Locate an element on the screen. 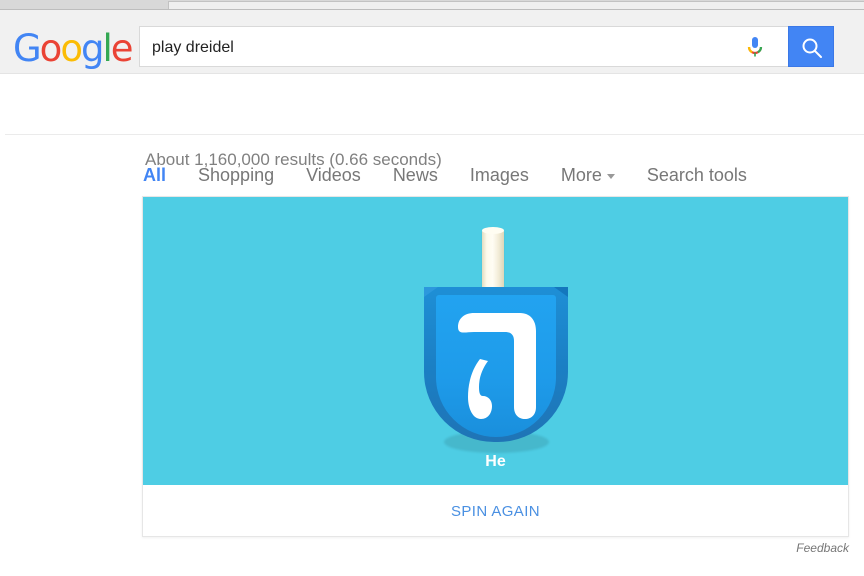 Image resolution: width=864 pixels, height=576 pixels. dreidel-graphic is located at coordinates (496, 340).